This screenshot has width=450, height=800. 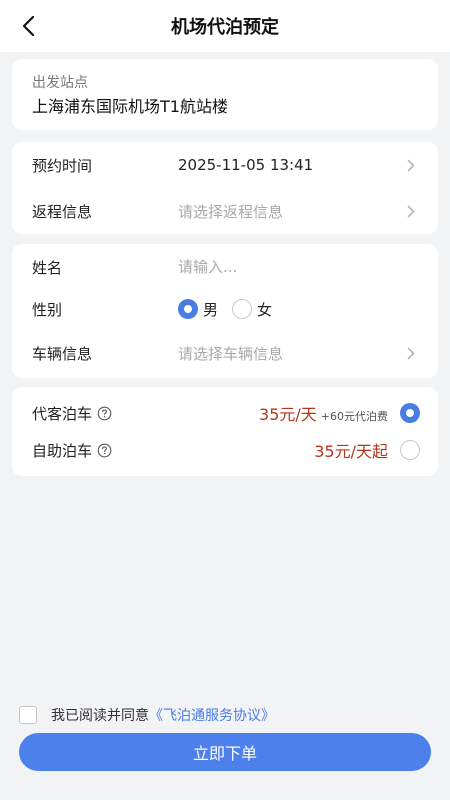 I want to click on station-name: 上海浦东国际机场T1航站楼, so click(x=130, y=106).